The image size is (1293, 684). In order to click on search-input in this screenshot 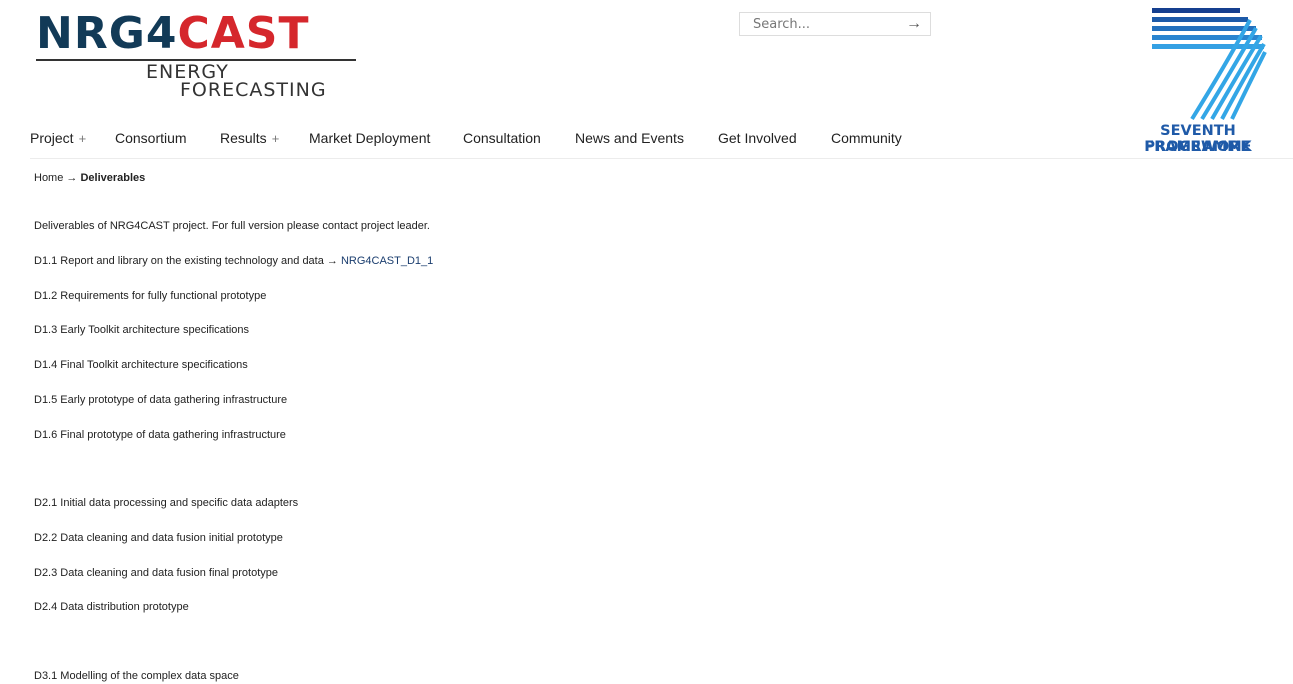, I will do `click(826, 24)`.